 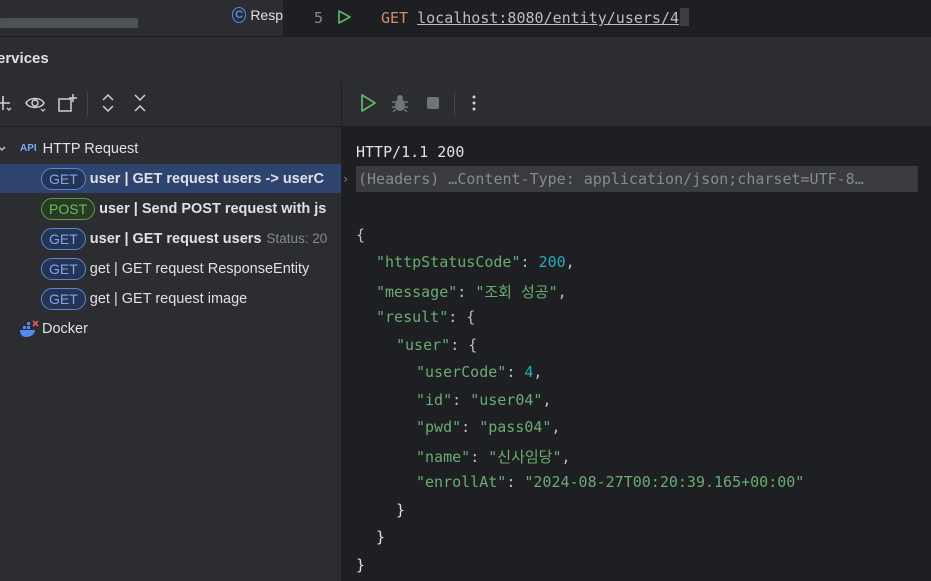 What do you see at coordinates (90, 148) in the screenshot?
I see `tree-node-label: HTTP Request` at bounding box center [90, 148].